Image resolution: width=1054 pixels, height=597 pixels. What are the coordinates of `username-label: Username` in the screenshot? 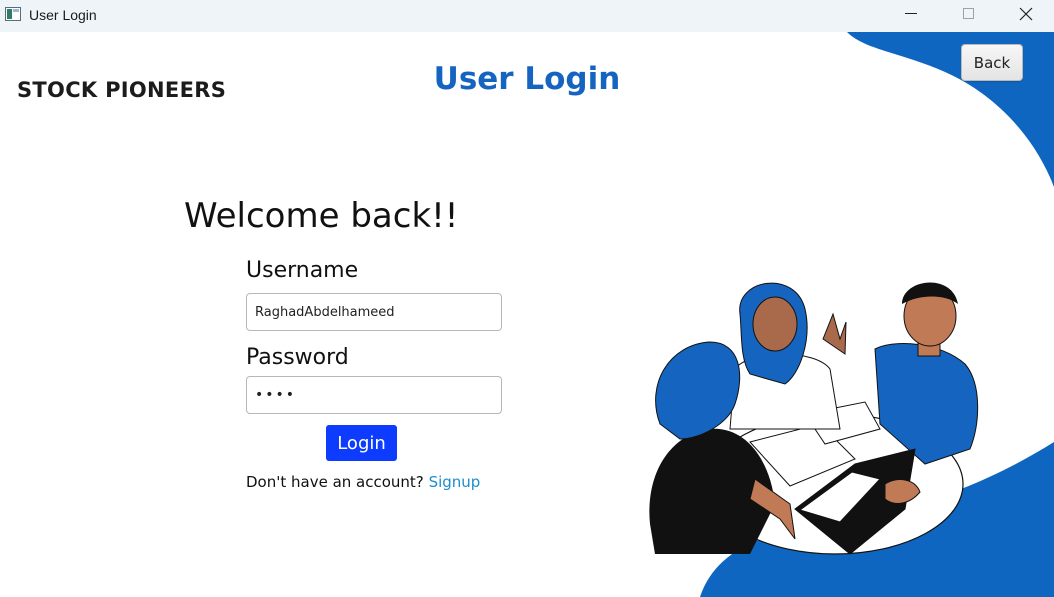 It's located at (302, 270).